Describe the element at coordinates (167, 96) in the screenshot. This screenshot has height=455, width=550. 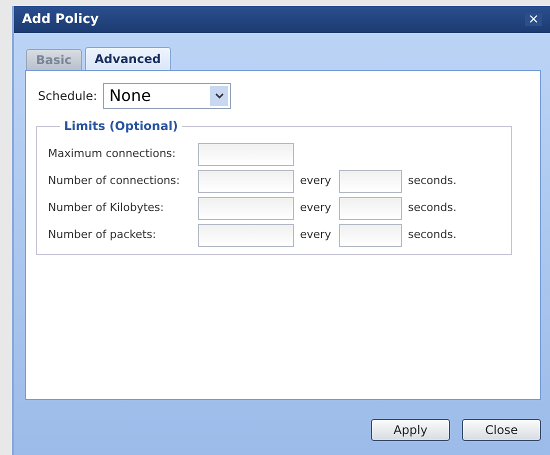
I see `schedule-dropdown: None` at that location.